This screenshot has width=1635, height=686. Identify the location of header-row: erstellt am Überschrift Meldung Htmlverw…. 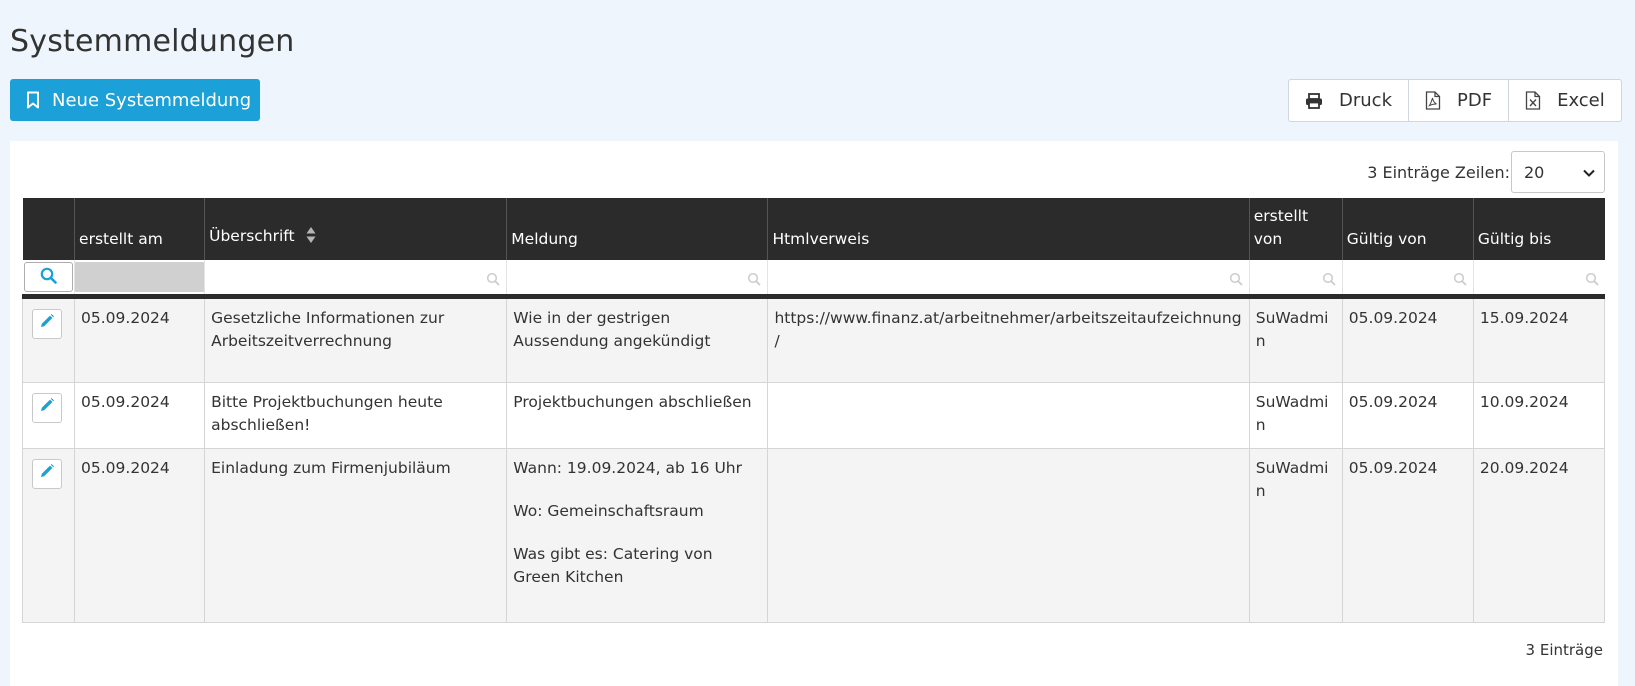
(813, 229).